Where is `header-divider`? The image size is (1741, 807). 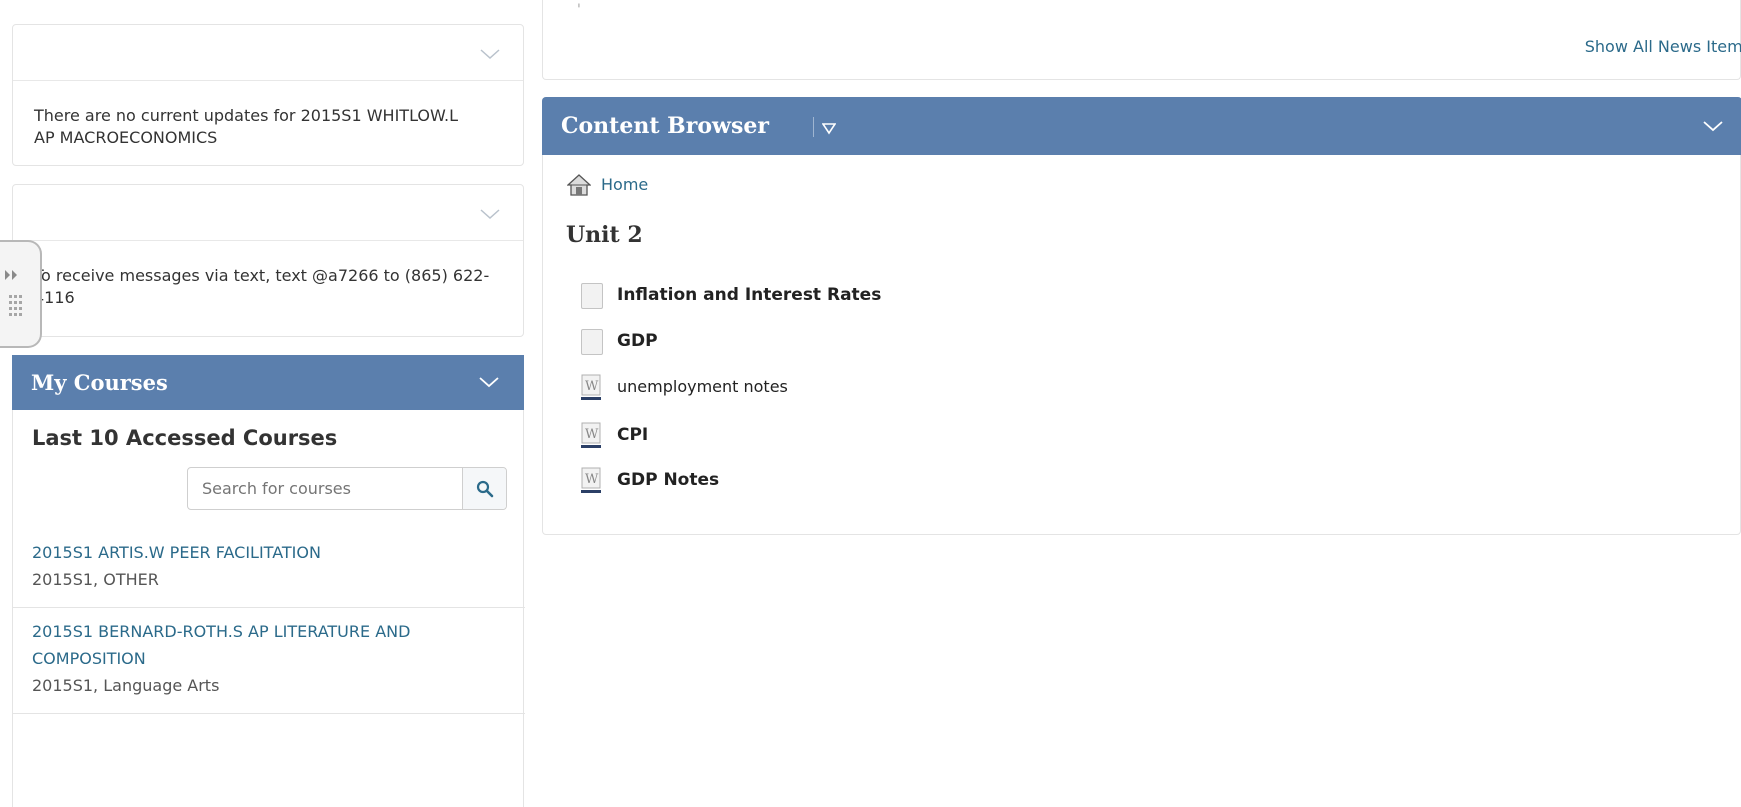 header-divider is located at coordinates (813, 127).